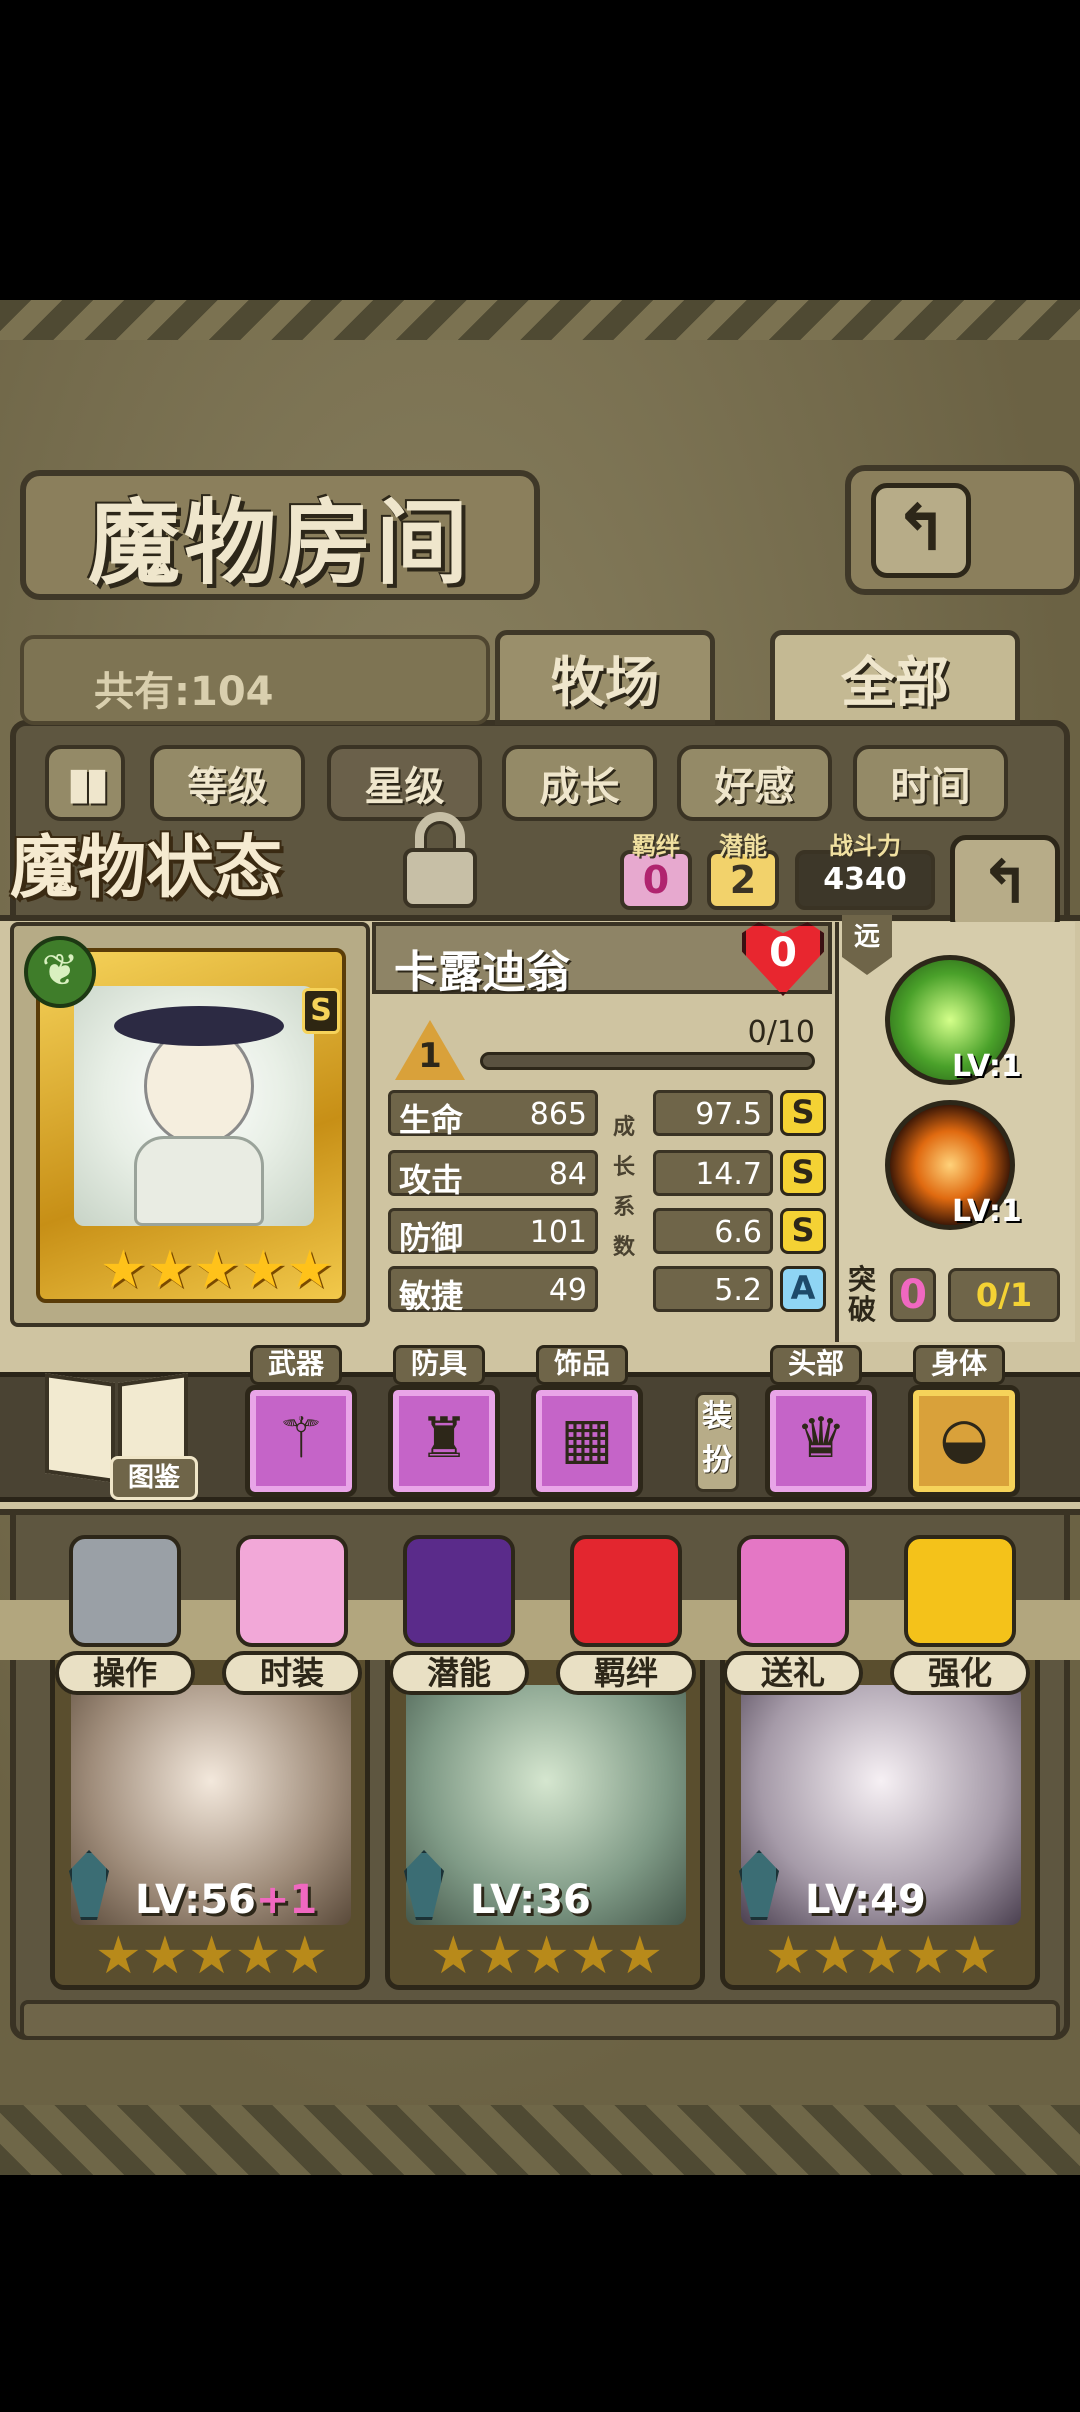 The image size is (1080, 2412). I want to click on staff-icon: ⚚, so click(301, 1438).